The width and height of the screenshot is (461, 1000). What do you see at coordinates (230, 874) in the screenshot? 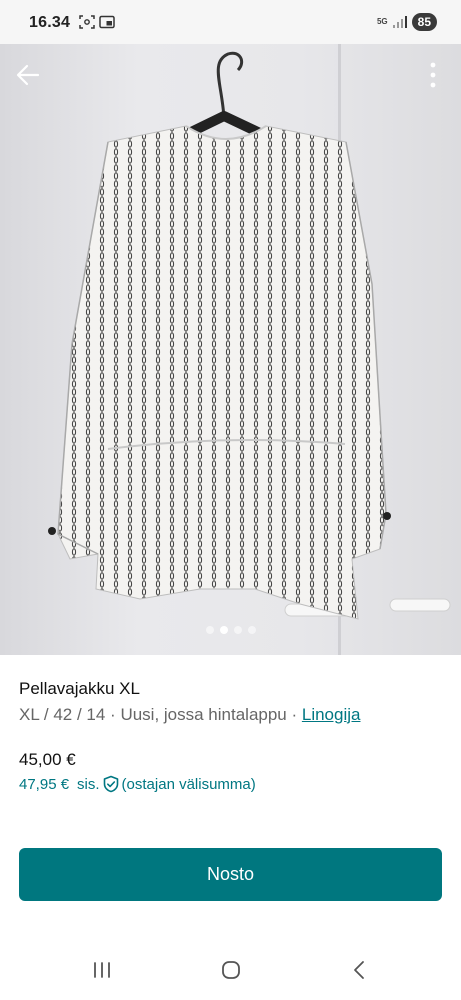
I see `buy-button: Nosto` at bounding box center [230, 874].